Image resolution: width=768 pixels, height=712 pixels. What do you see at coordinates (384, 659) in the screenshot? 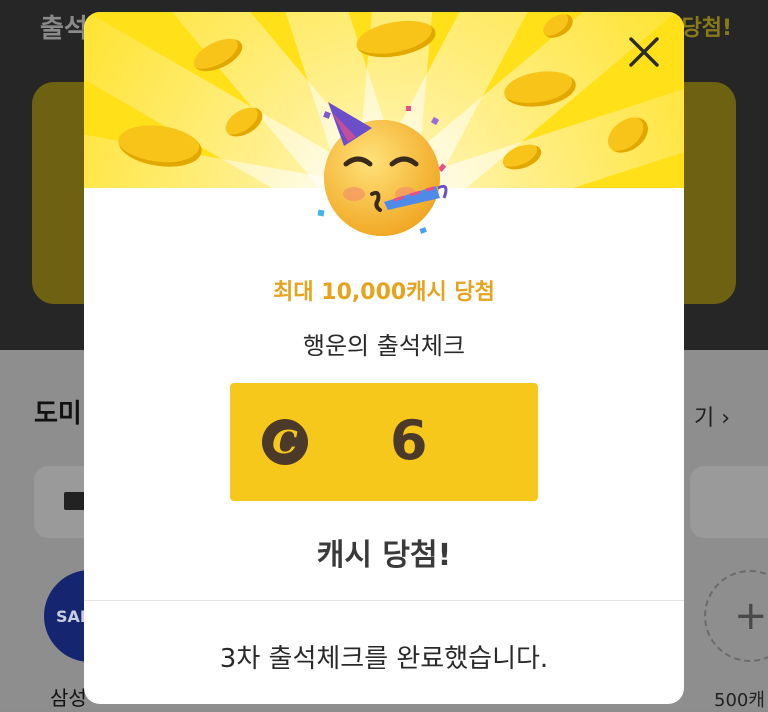
I see `completion-message: 3차 출석체크를 완료했습니다.` at bounding box center [384, 659].